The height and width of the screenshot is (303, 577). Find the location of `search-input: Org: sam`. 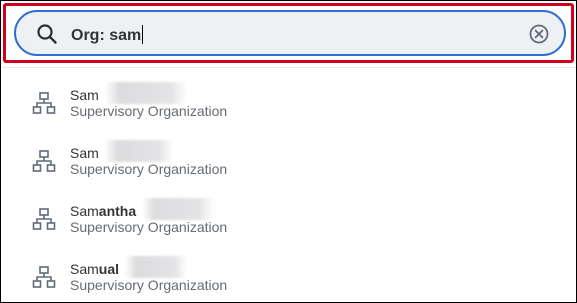

search-input: Org: sam is located at coordinates (107, 35).